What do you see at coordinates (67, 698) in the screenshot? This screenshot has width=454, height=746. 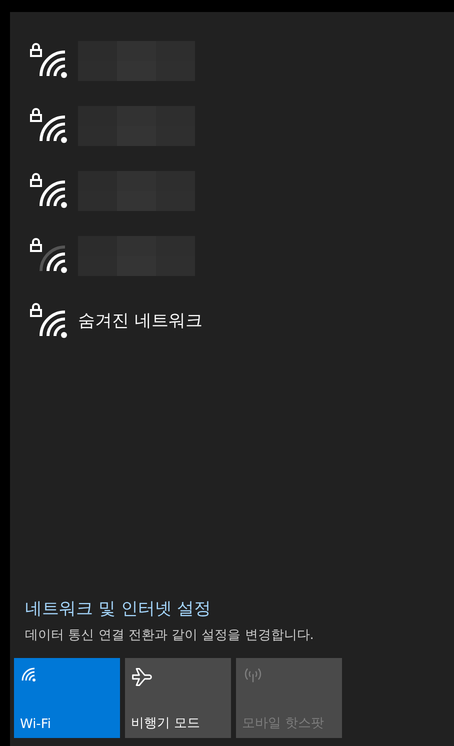 I see `wifi-button: Wi-Fi` at bounding box center [67, 698].